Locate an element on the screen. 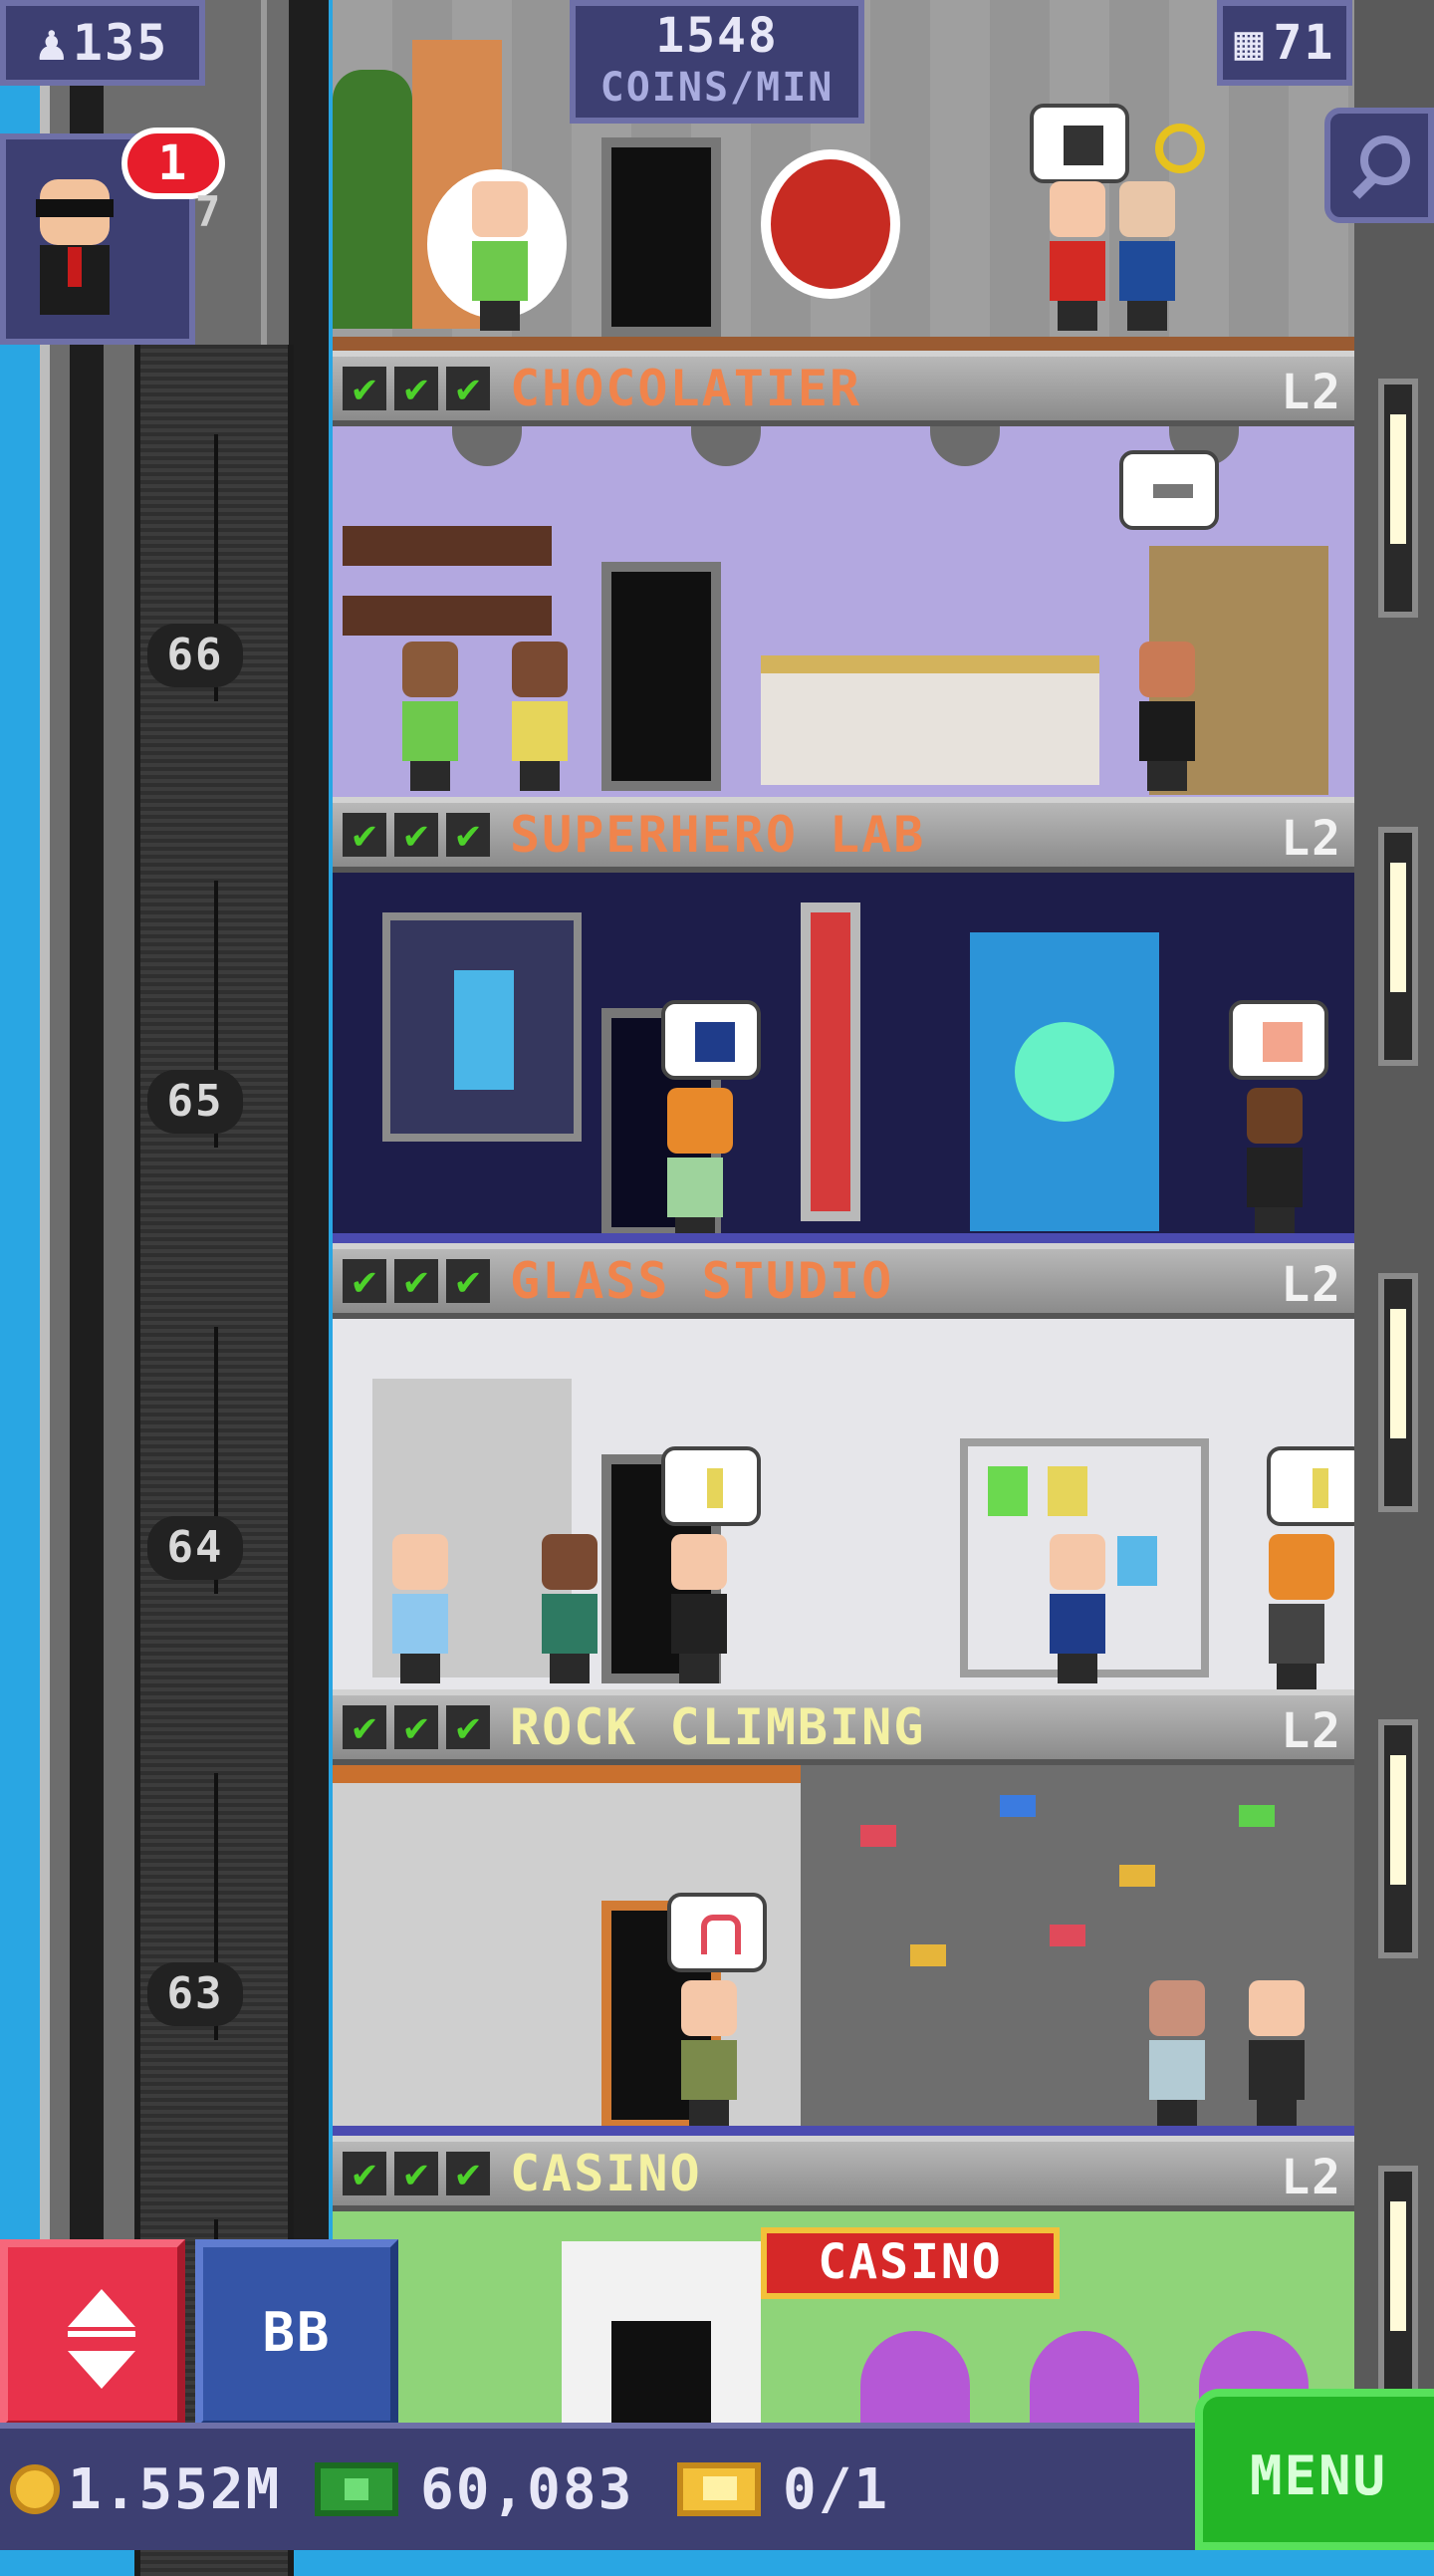 This screenshot has width=1434, height=2576. tickets-display: 0/1 is located at coordinates (783, 2489).